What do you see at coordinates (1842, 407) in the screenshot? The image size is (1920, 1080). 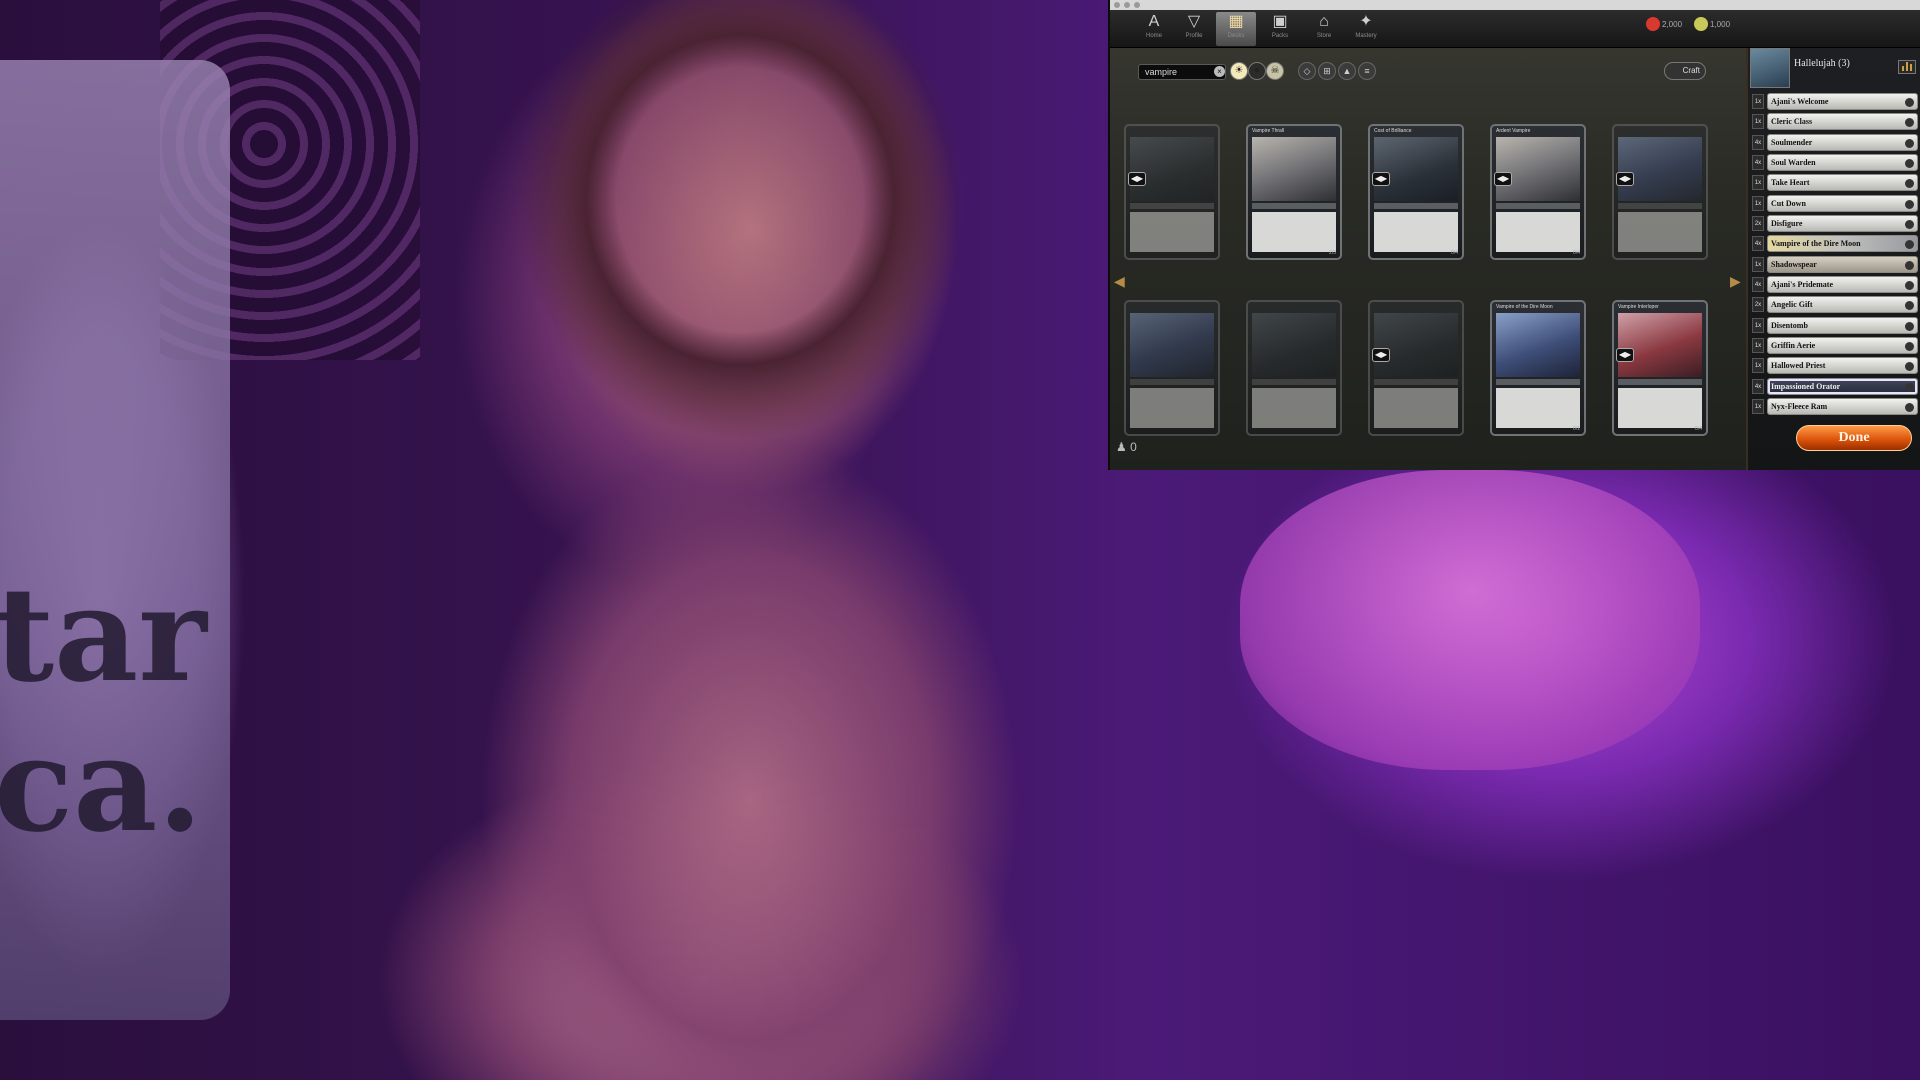 I see `deck-card-bar: Nyx-Fleece Ram` at bounding box center [1842, 407].